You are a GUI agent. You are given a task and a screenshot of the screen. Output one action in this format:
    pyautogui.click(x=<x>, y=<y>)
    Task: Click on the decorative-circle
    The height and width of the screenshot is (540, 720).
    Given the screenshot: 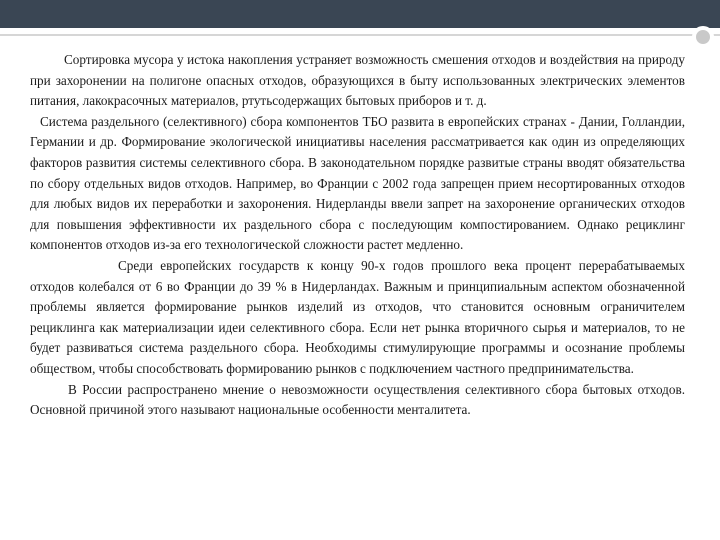 What is the action you would take?
    pyautogui.click(x=703, y=37)
    